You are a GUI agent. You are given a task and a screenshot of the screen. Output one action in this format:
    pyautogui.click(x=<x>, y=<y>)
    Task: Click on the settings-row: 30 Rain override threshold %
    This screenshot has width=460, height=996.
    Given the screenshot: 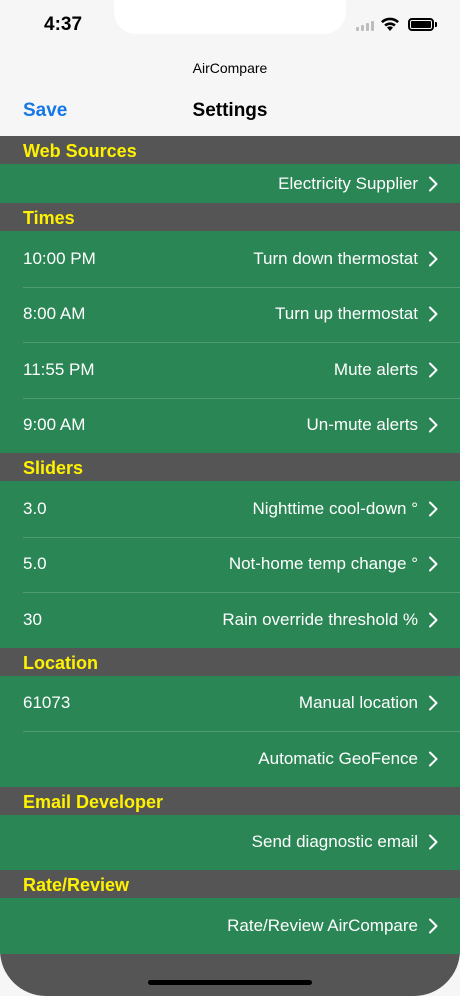 What is the action you would take?
    pyautogui.click(x=230, y=620)
    